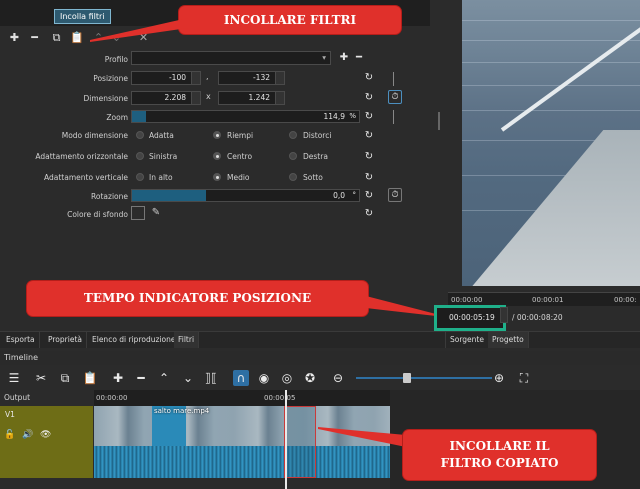  I want to click on tab-filters: Filtri, so click(187, 340).